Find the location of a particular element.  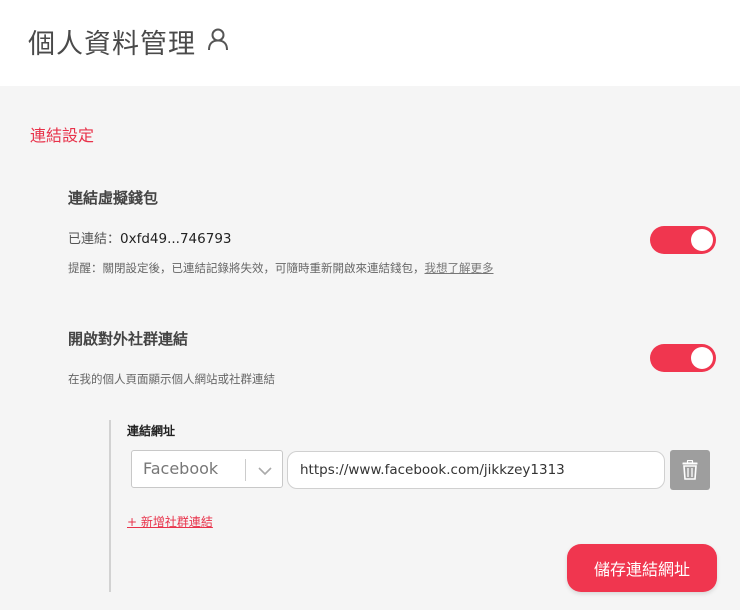

user-icon is located at coordinates (218, 39).